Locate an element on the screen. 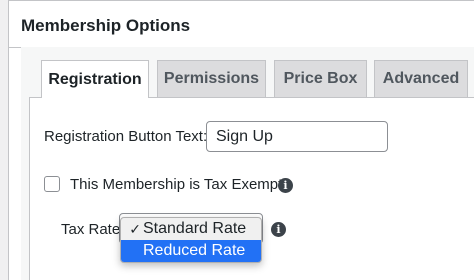 This screenshot has width=474, height=280. tab-label: Price Box is located at coordinates (320, 78).